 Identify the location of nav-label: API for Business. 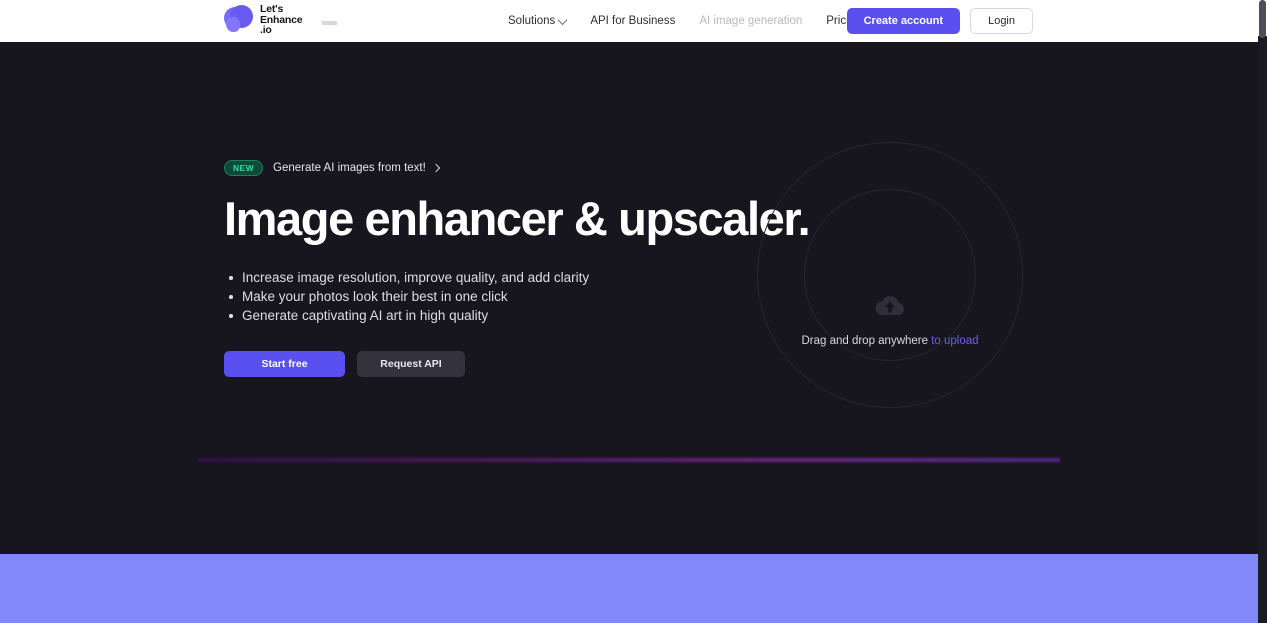
(633, 21).